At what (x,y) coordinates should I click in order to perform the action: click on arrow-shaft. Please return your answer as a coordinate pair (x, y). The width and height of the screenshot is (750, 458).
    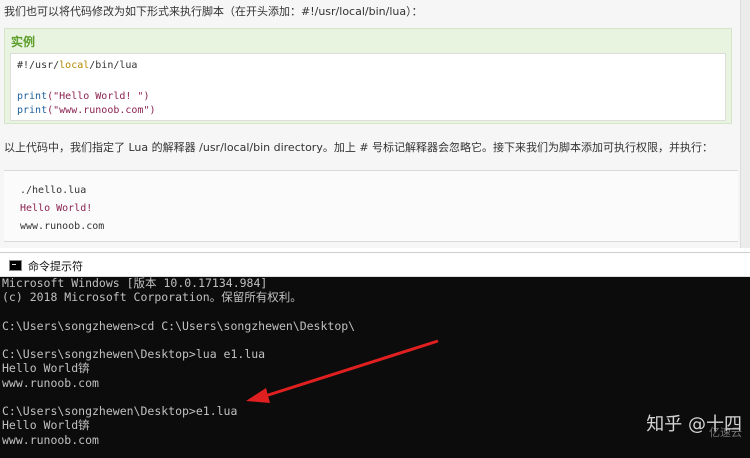
    Looking at the image, I should click on (350, 369).